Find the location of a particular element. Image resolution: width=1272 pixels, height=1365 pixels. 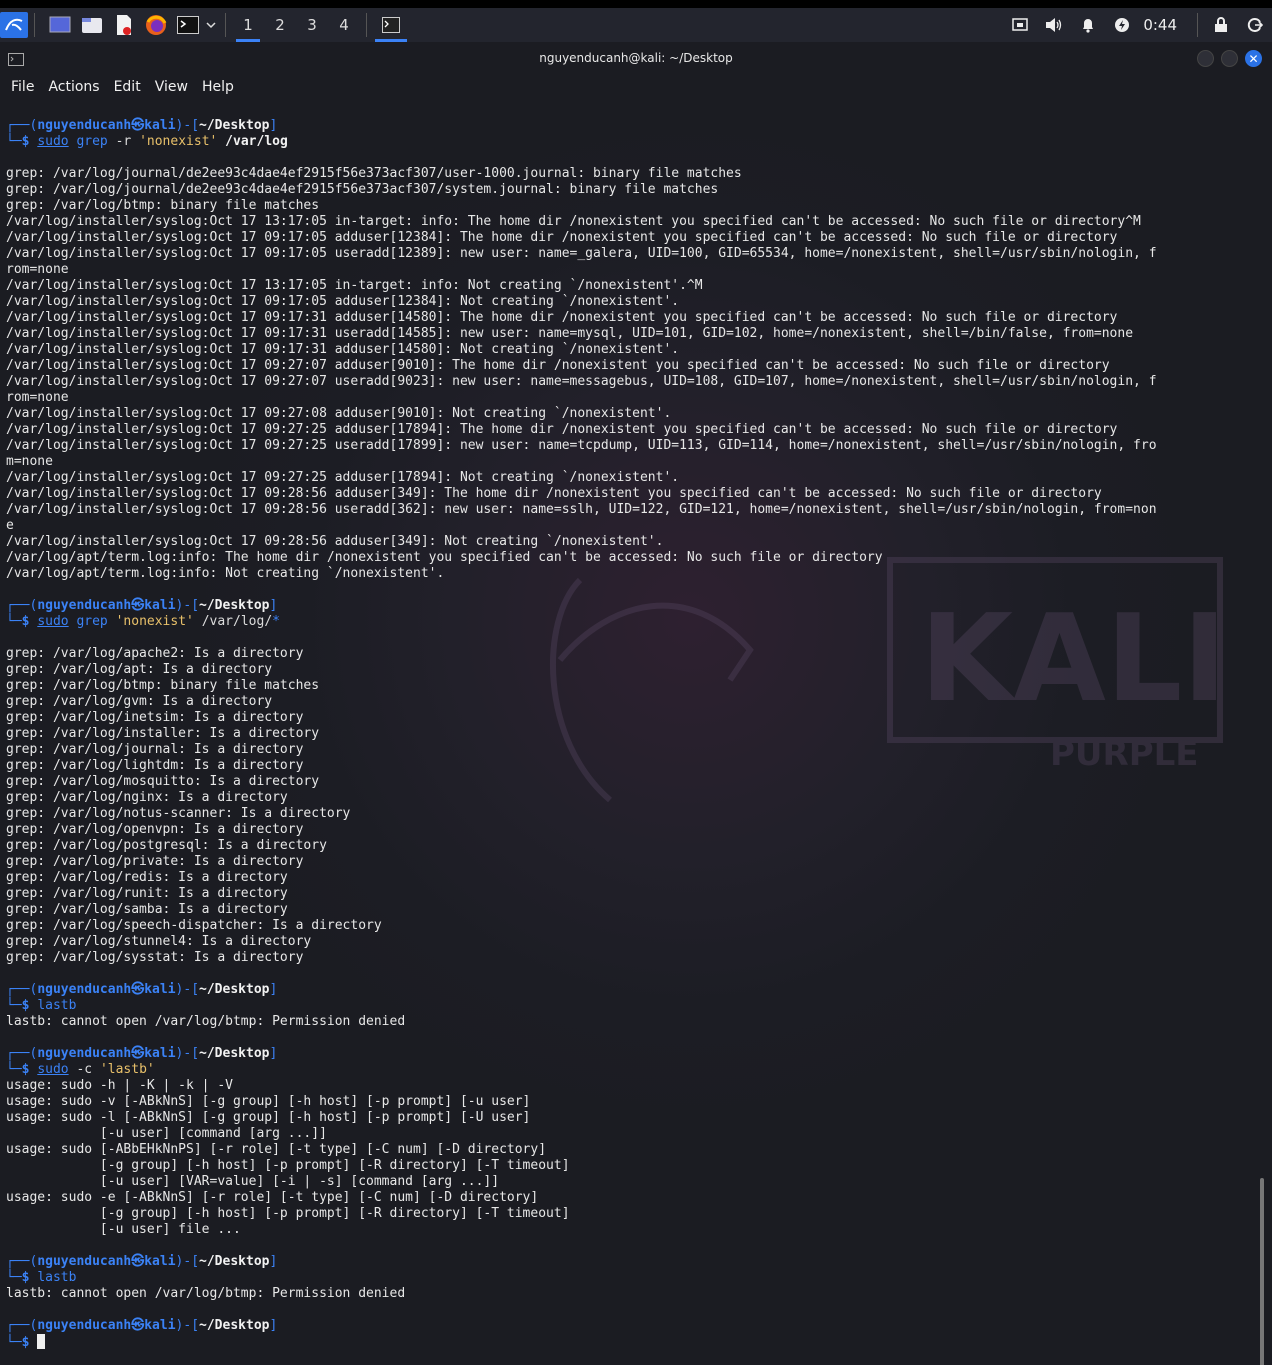

network-icon is located at coordinates (1020, 25).